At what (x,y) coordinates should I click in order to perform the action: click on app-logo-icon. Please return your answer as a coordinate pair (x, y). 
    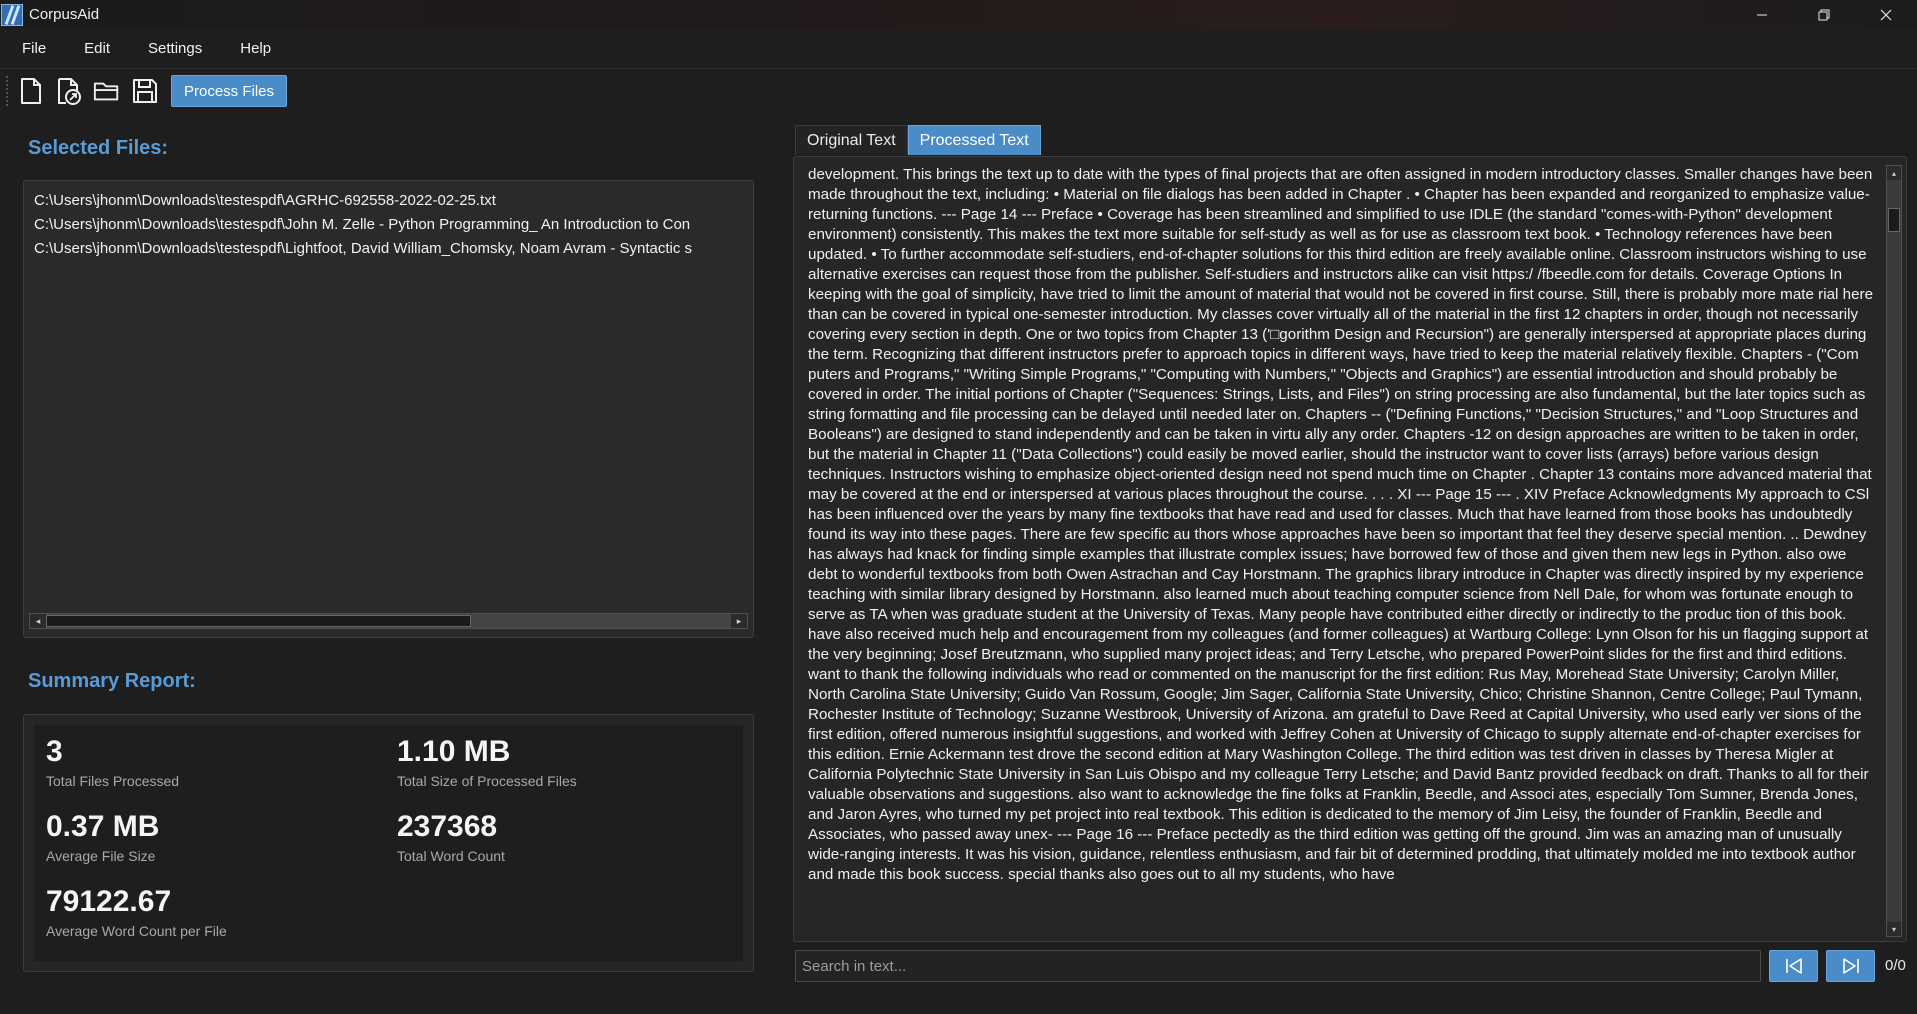
    Looking at the image, I should click on (12, 14).